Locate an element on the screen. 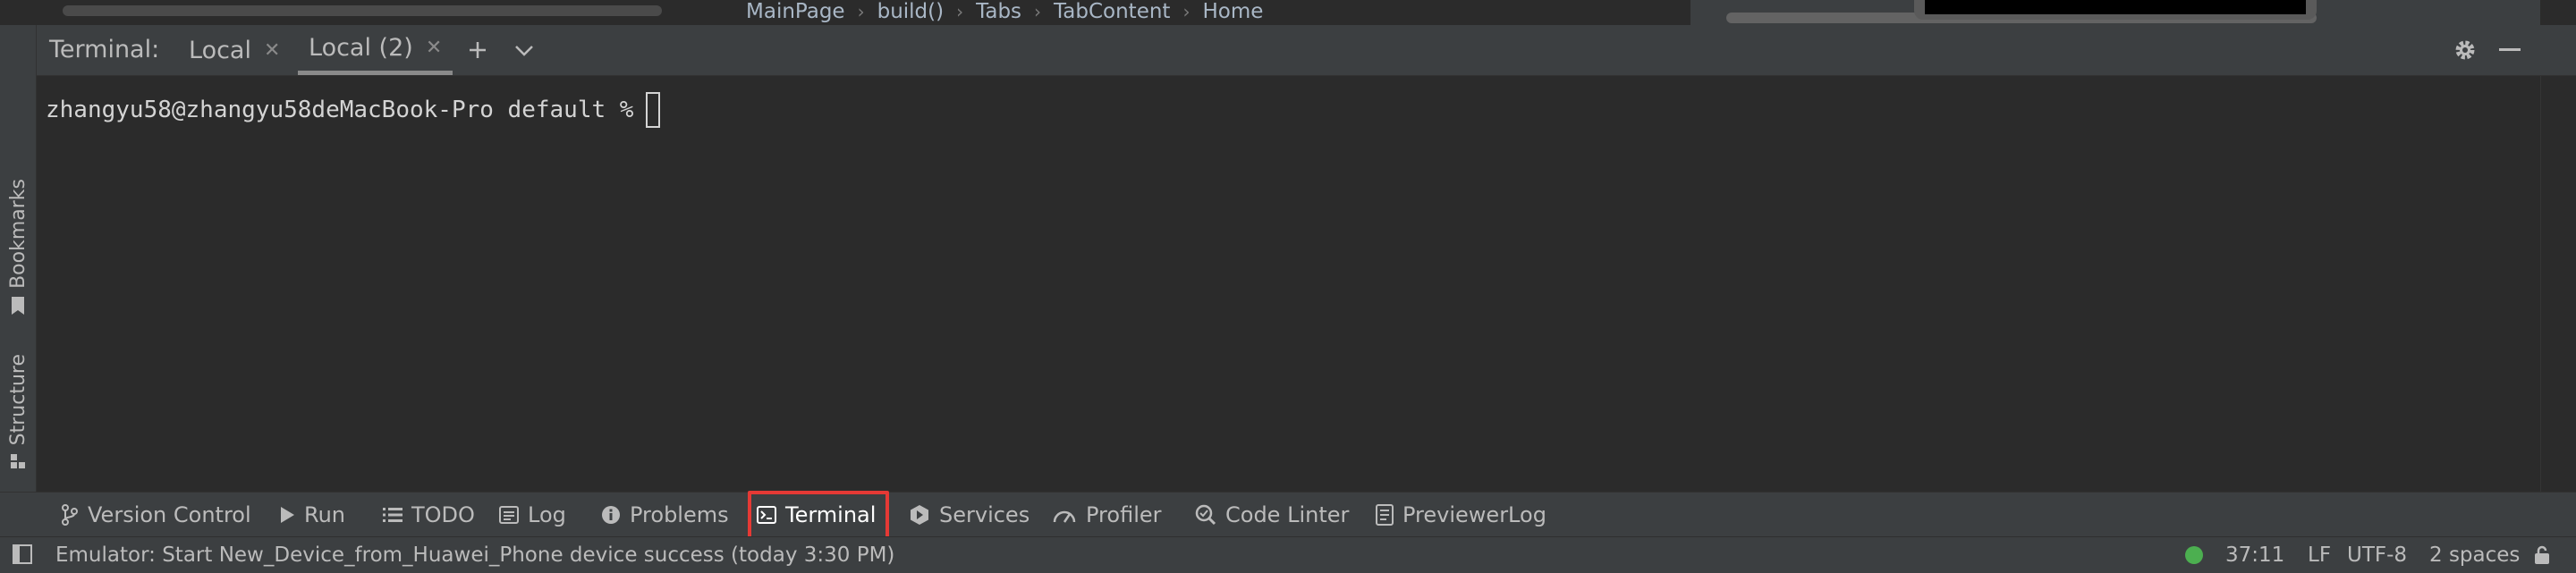 Image resolution: width=2576 pixels, height=573 pixels. services-icon is located at coordinates (919, 515).